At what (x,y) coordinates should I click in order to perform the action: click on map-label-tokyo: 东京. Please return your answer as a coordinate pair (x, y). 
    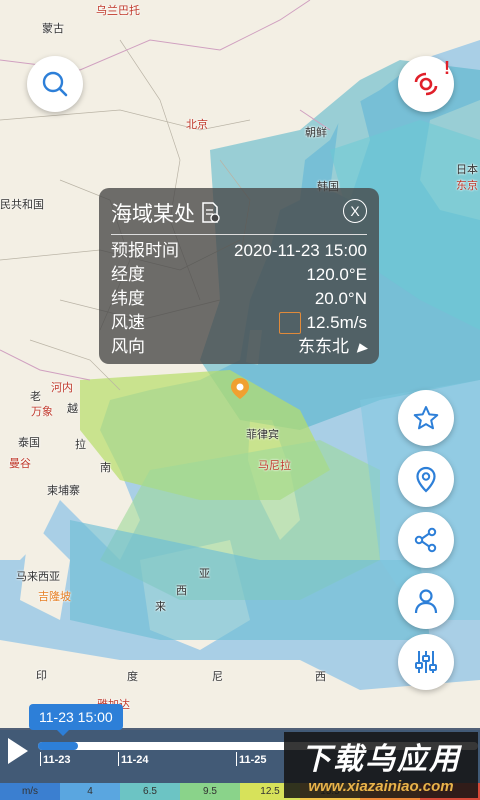
    Looking at the image, I should click on (467, 186).